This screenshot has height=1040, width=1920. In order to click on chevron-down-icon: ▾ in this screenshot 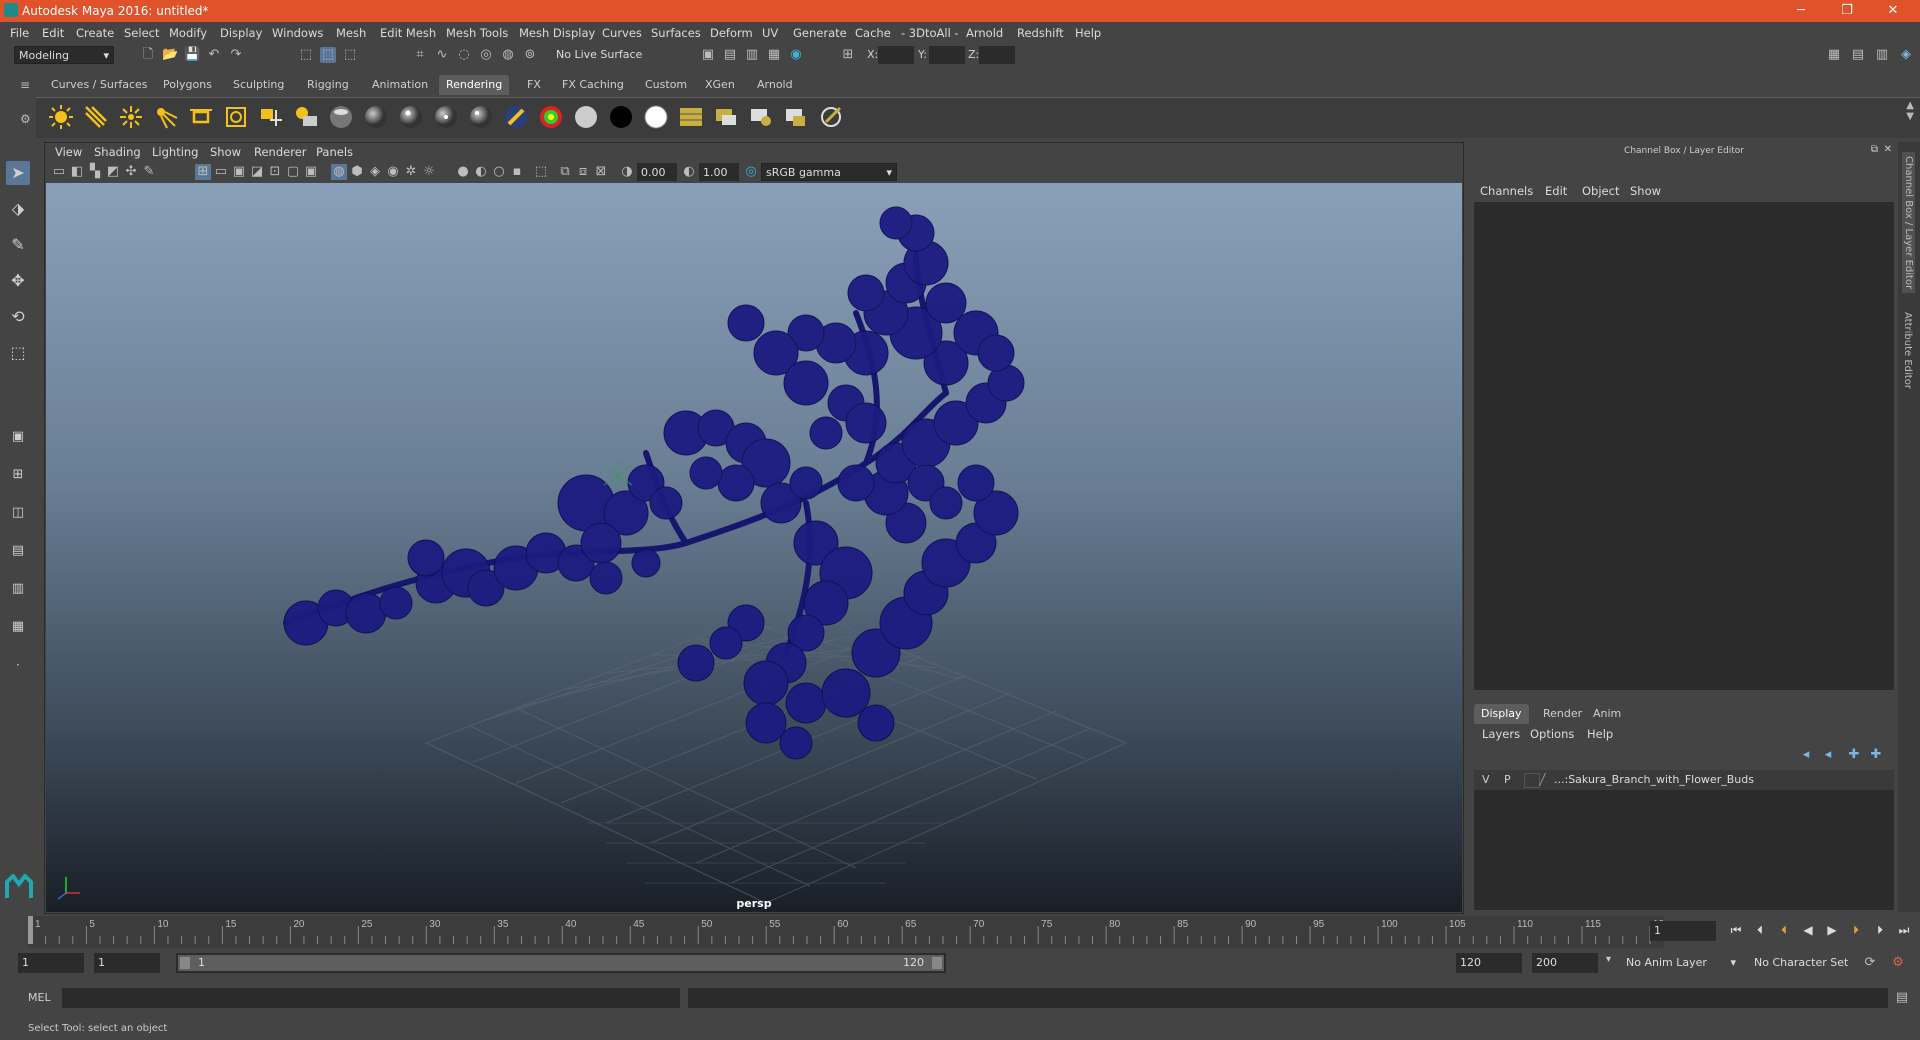, I will do `click(1608, 959)`.